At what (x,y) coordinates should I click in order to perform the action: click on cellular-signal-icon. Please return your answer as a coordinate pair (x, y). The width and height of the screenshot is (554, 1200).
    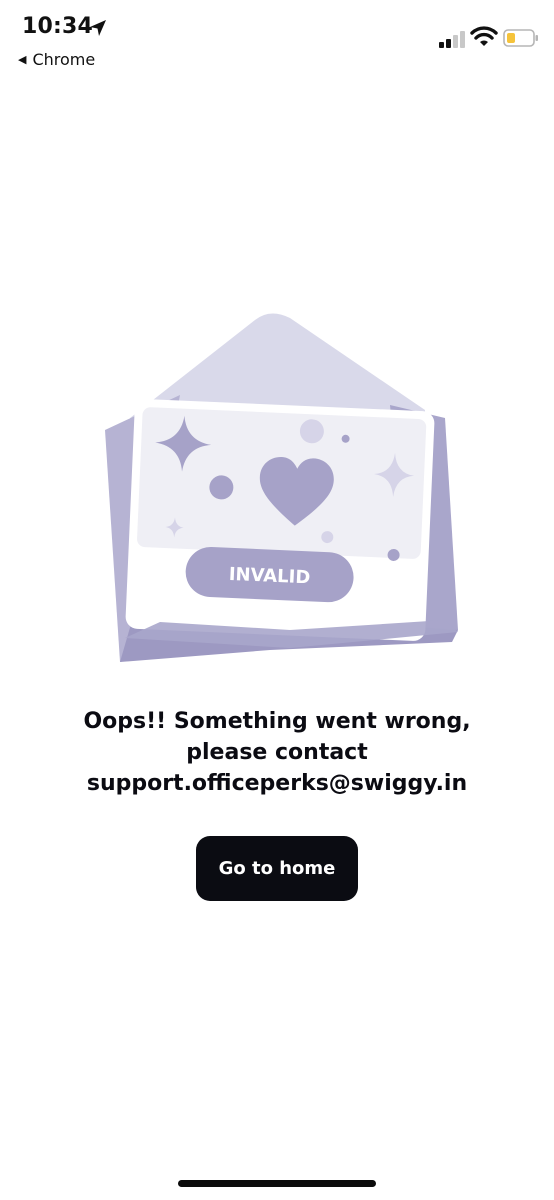
    Looking at the image, I should click on (452, 39).